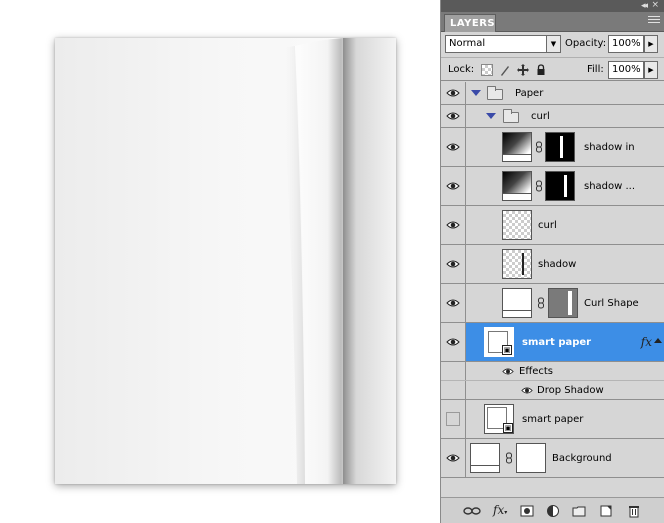  I want to click on lock-move-icon, so click(523, 70).